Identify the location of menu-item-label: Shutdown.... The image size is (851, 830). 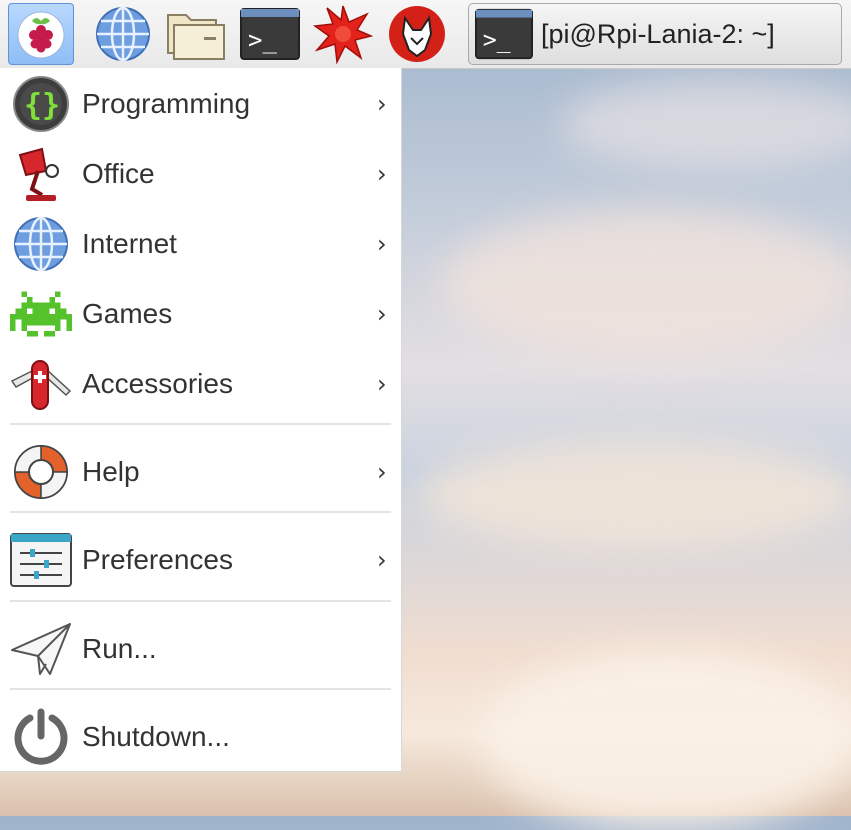
(156, 736).